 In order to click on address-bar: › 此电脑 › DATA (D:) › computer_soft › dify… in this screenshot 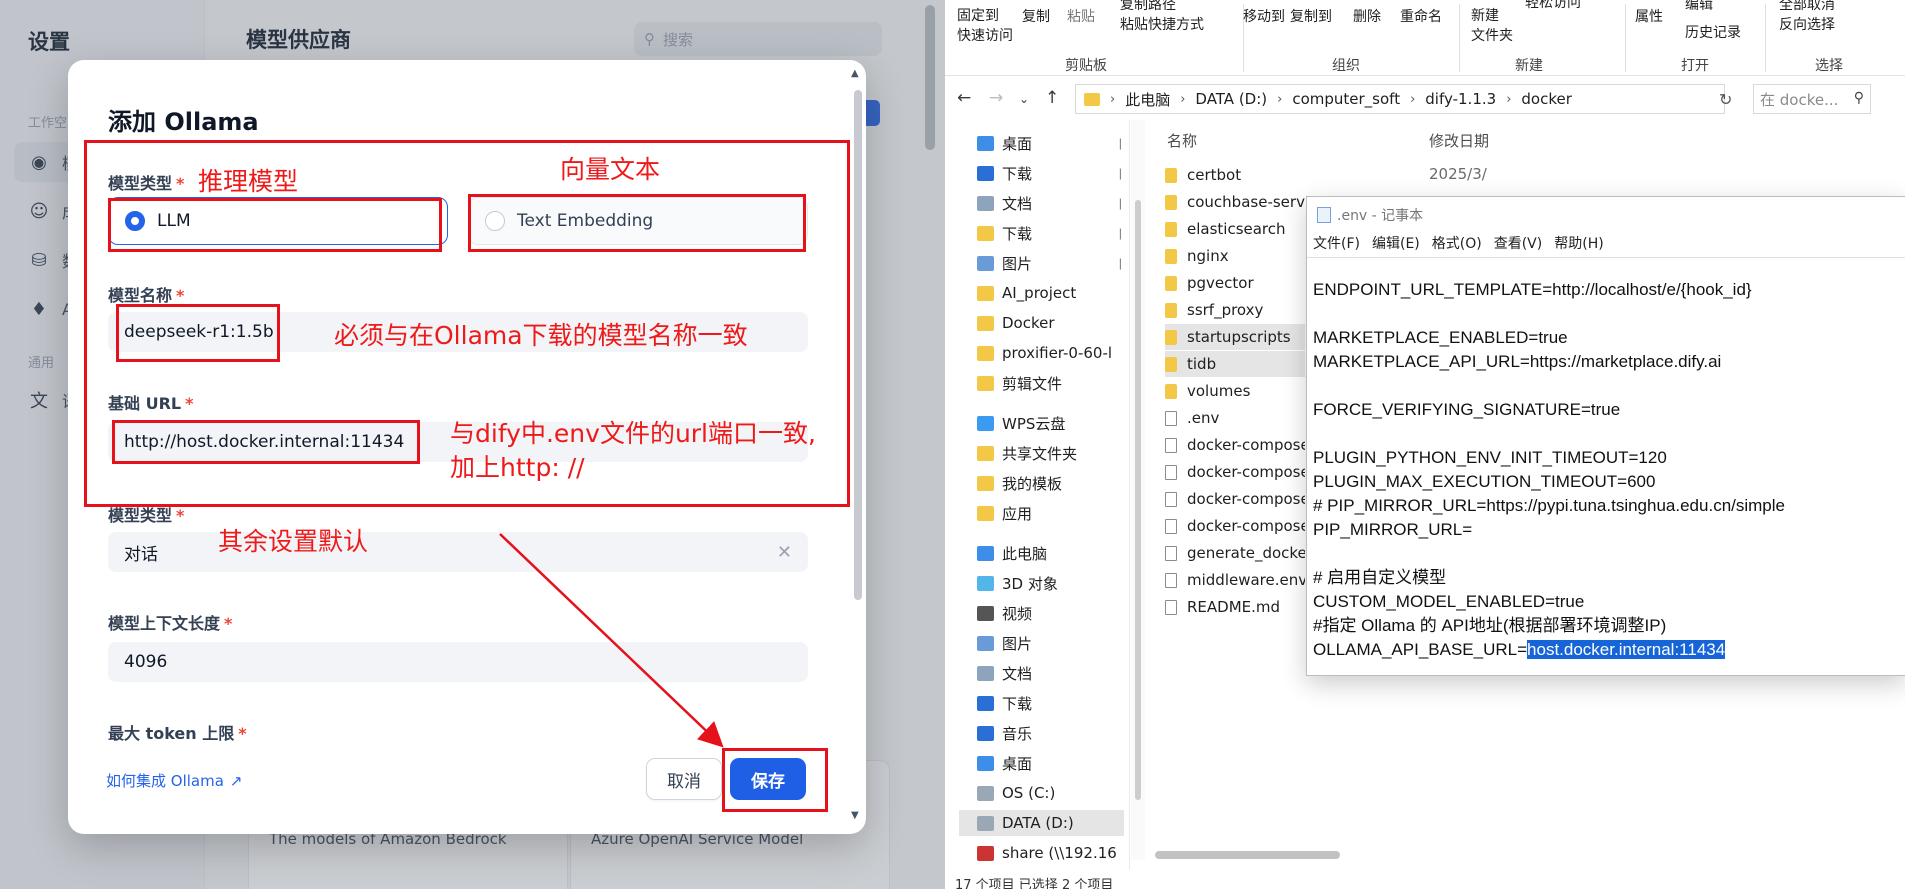, I will do `click(1400, 99)`.